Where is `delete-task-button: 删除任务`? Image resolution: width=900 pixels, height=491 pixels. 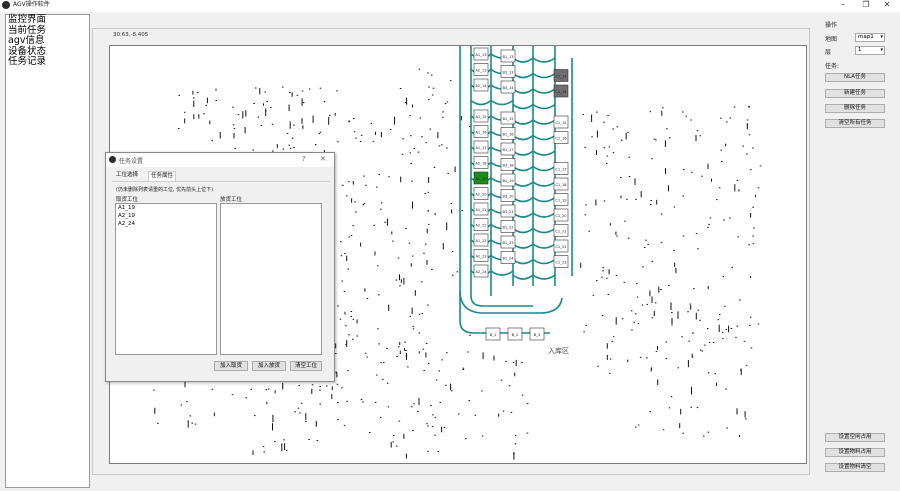
delete-task-button: 删除任务 is located at coordinates (855, 108).